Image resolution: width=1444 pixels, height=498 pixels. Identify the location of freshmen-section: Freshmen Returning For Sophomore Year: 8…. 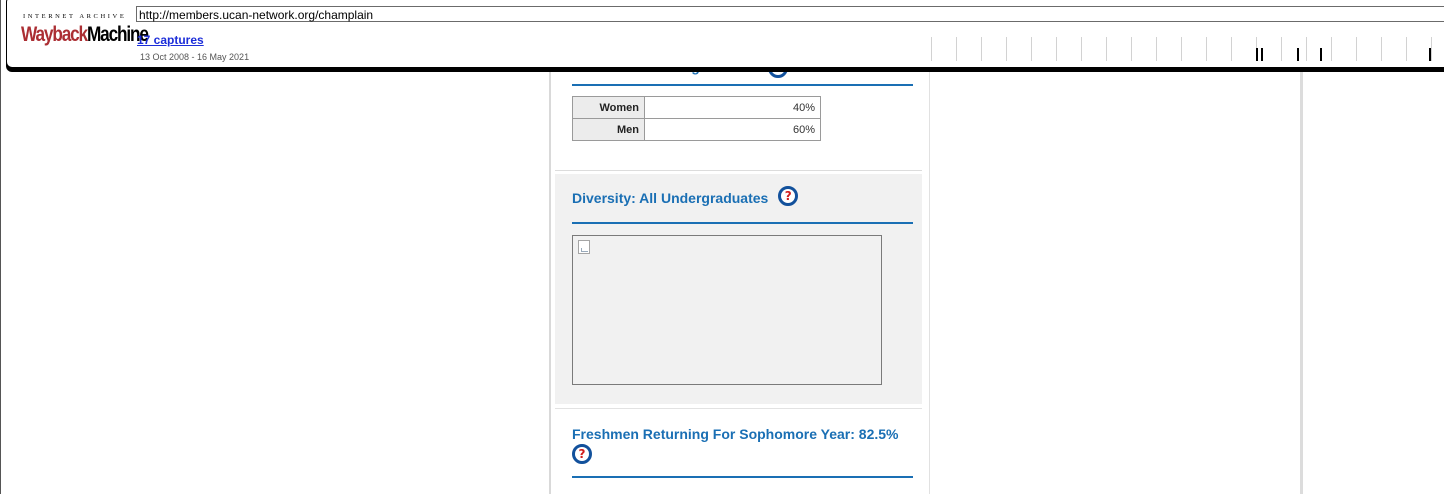
(738, 453).